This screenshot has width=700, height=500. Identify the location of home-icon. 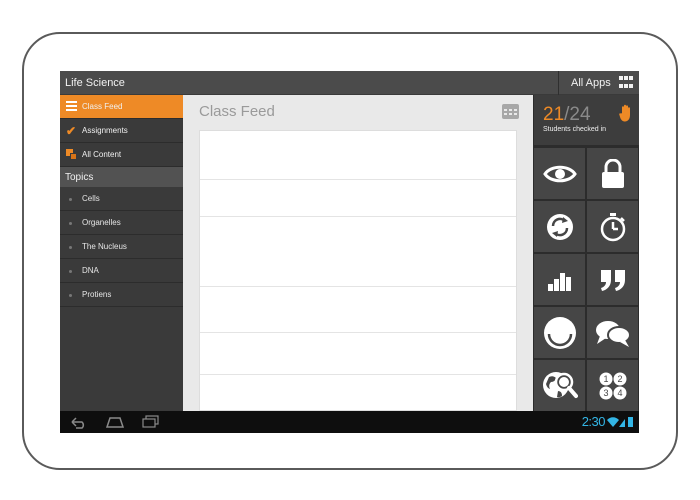
(115, 422).